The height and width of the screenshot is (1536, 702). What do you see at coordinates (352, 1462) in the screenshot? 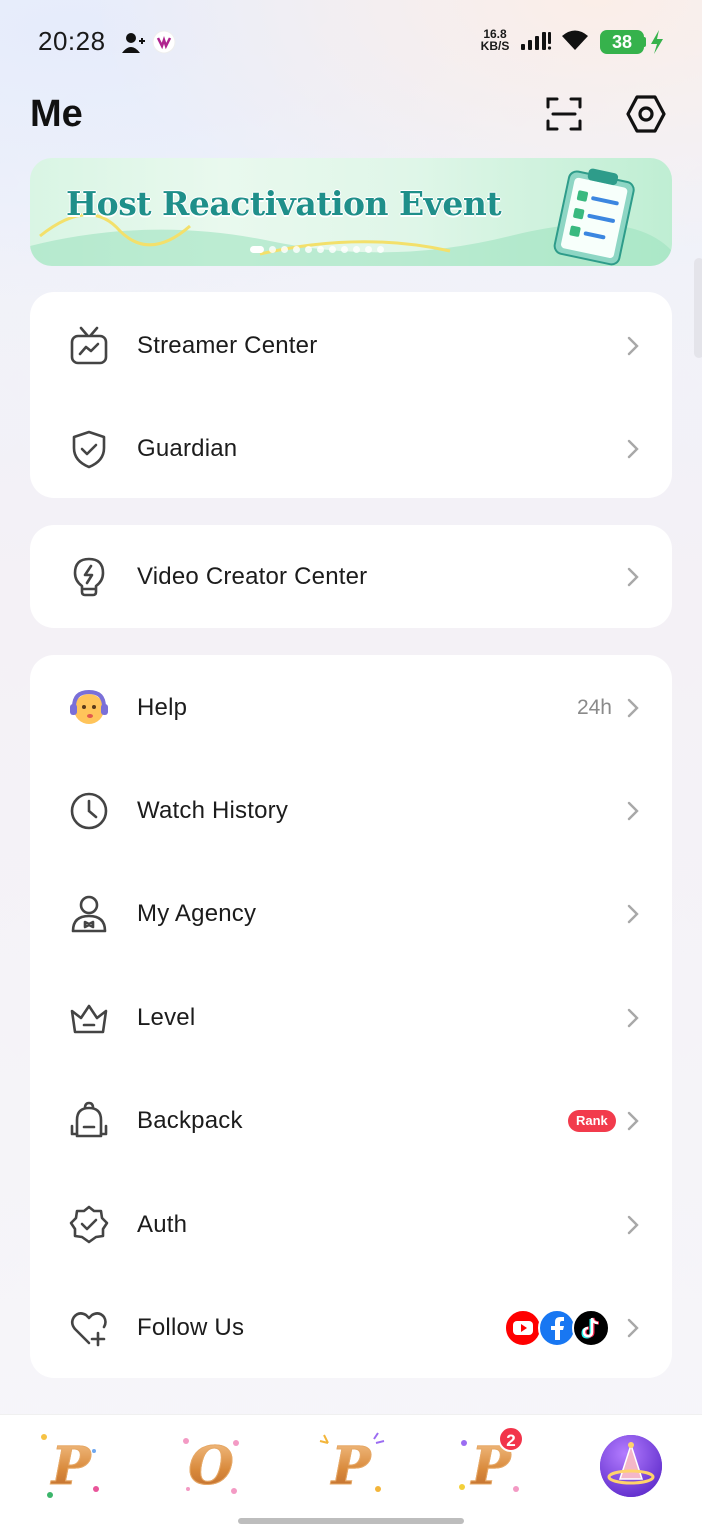
I see `firework-icon` at bounding box center [352, 1462].